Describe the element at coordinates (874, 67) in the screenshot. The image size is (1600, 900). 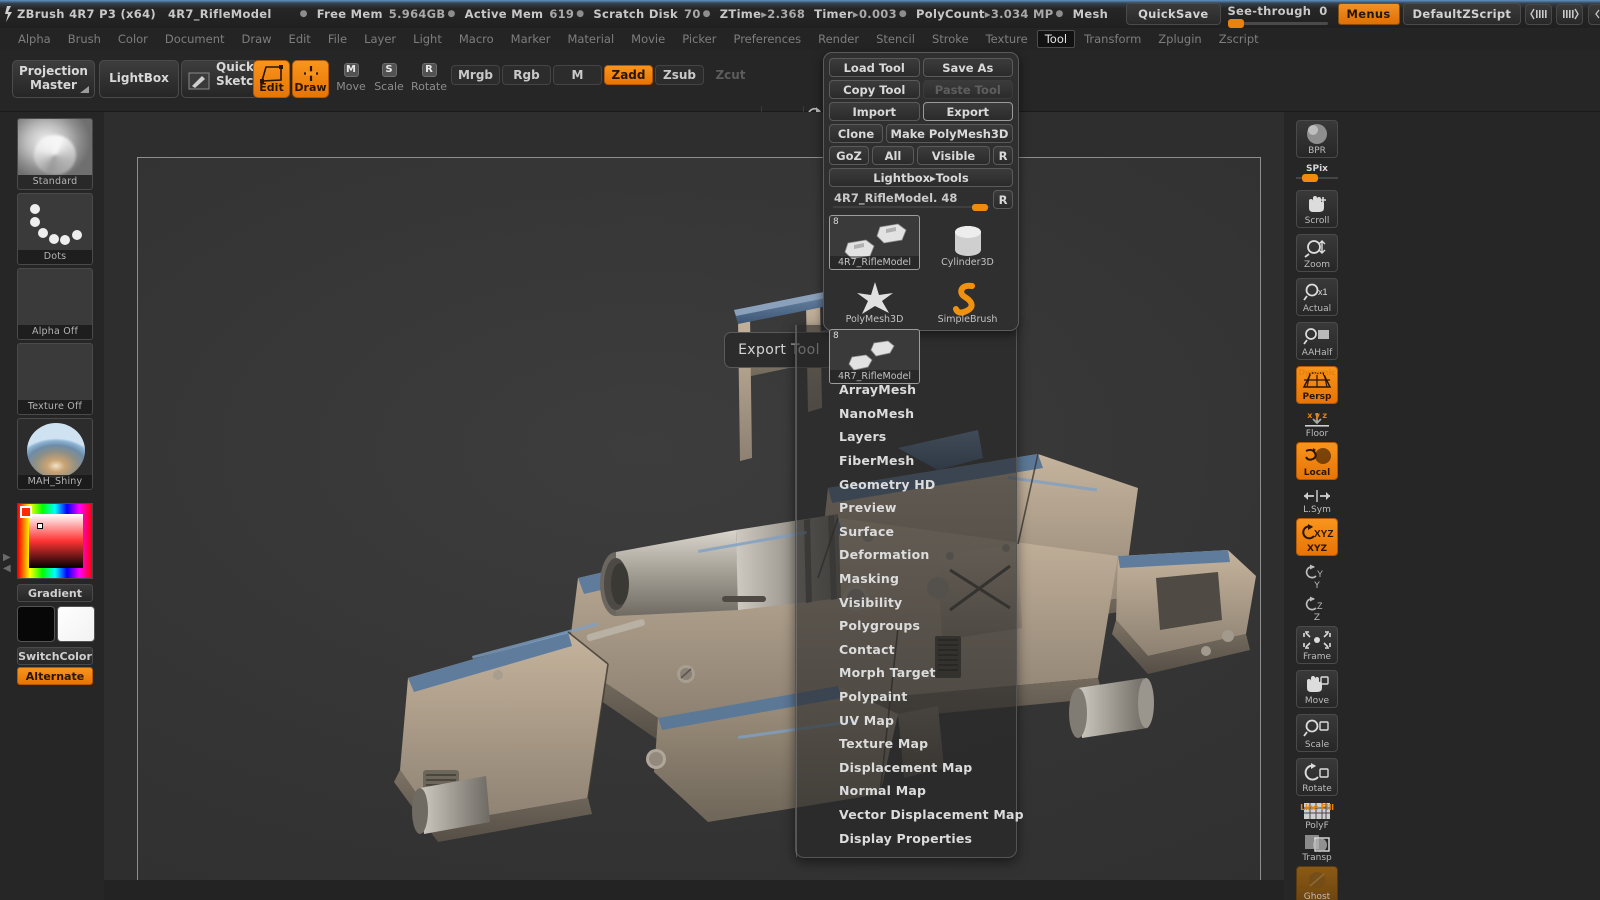
I see `load-tool-button: Load Tool` at that location.